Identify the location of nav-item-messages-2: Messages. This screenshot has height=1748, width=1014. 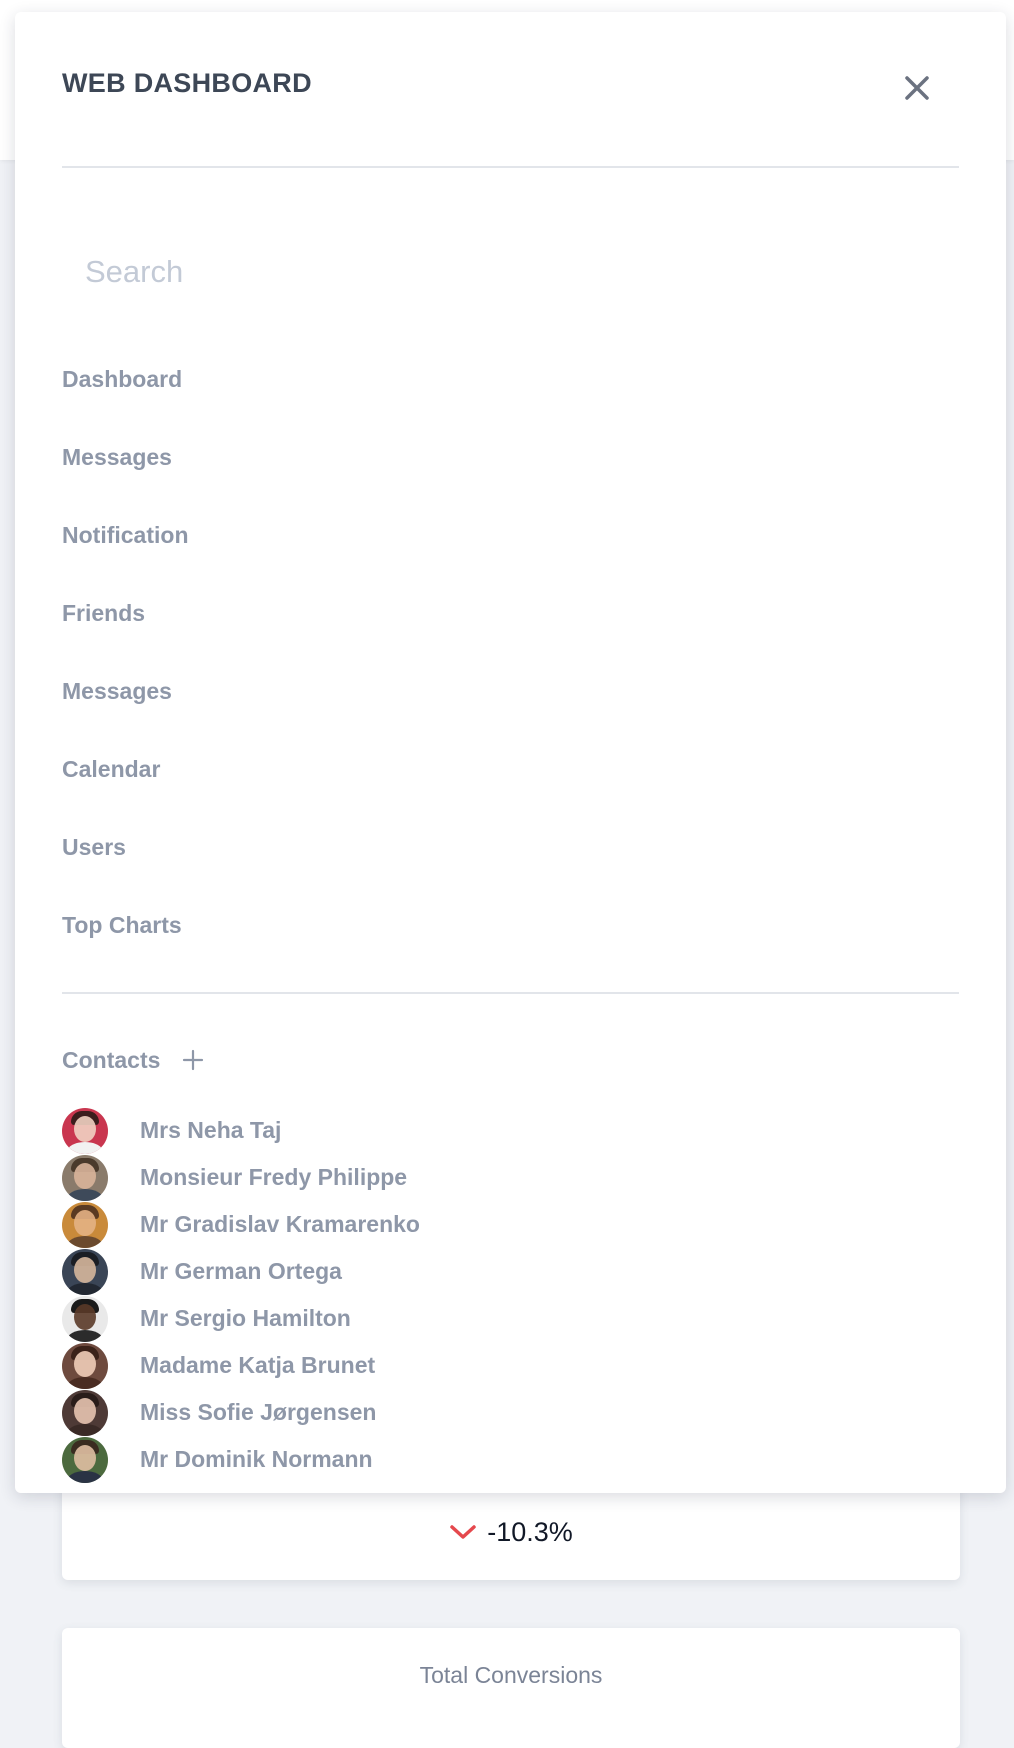
(125, 717).